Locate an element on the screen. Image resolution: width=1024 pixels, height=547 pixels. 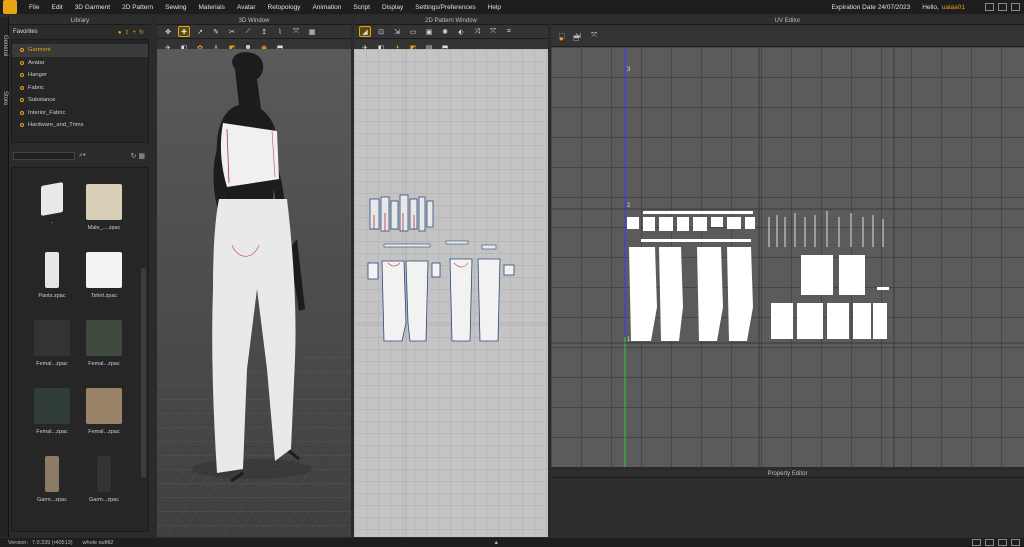
tab-store: Store is located at coordinates (5, 98).